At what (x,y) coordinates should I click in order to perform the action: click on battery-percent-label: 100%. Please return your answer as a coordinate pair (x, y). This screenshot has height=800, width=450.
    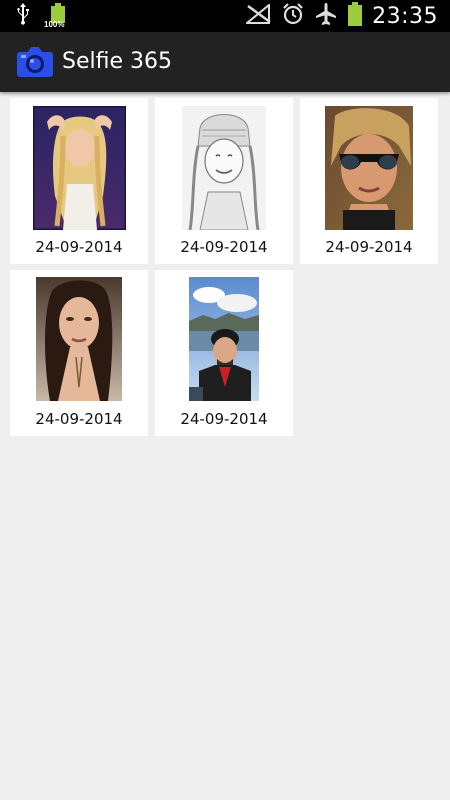
    Looking at the image, I should click on (54, 24).